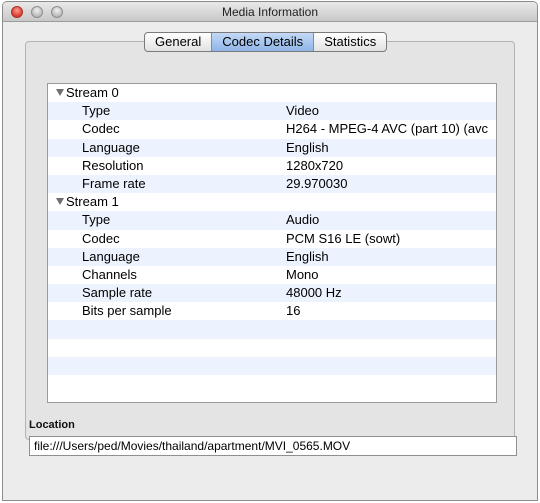 The width and height of the screenshot is (540, 503). I want to click on table-row: Type Audio, so click(272, 220).